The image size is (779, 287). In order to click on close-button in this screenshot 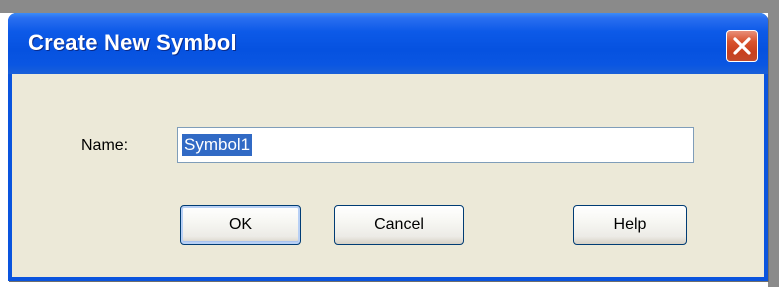, I will do `click(742, 46)`.